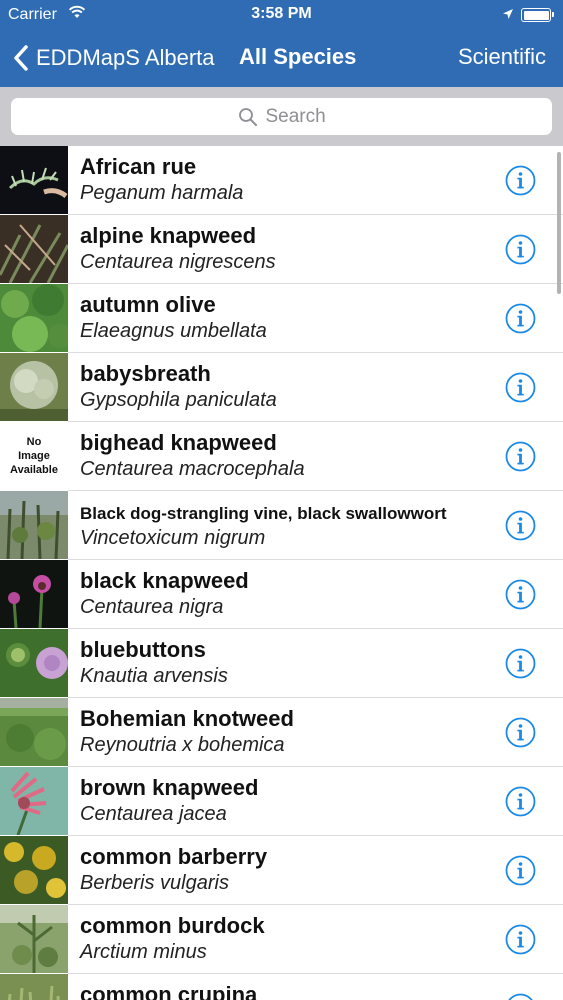 Image resolution: width=563 pixels, height=1000 pixels. Describe the element at coordinates (153, 814) in the screenshot. I see `scientific-name: Centaurea jacea` at that location.